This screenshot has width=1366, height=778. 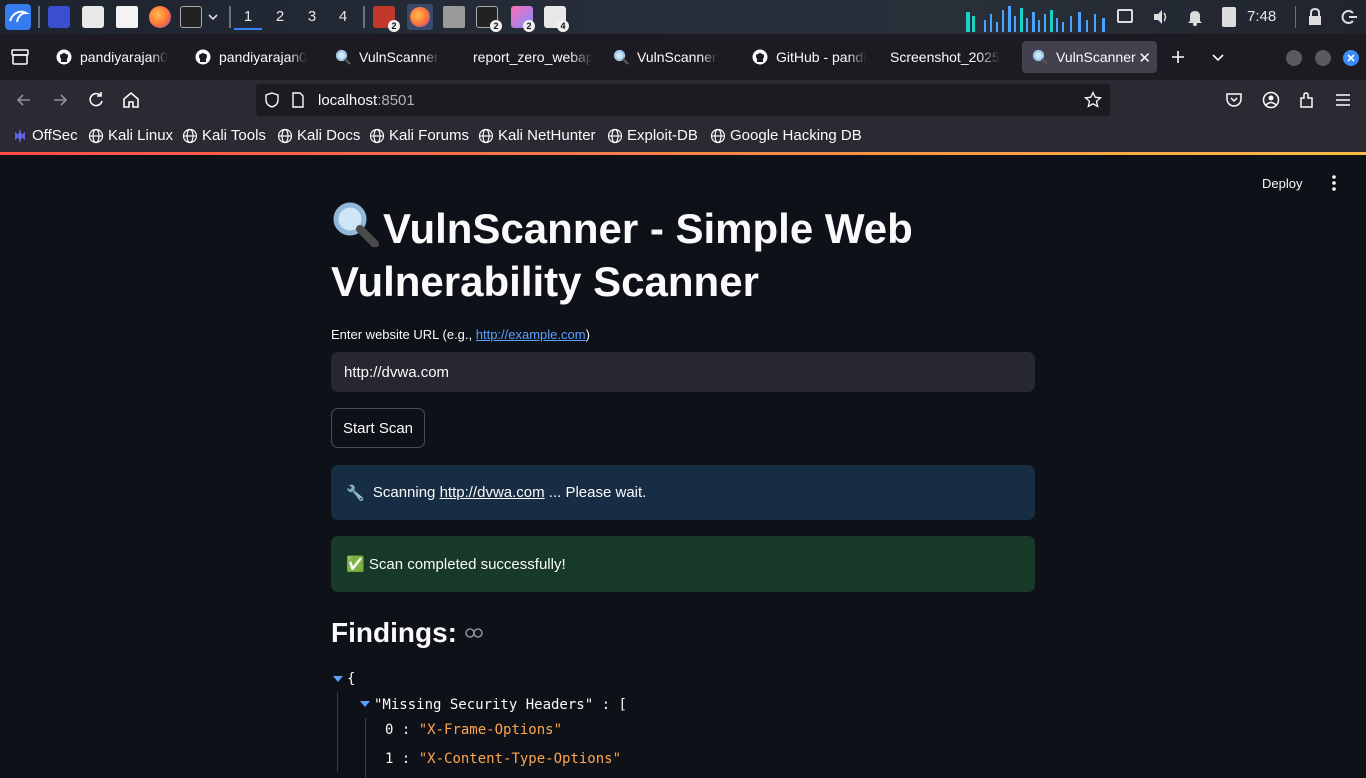 I want to click on notification-bell-icon, so click(x=1195, y=17).